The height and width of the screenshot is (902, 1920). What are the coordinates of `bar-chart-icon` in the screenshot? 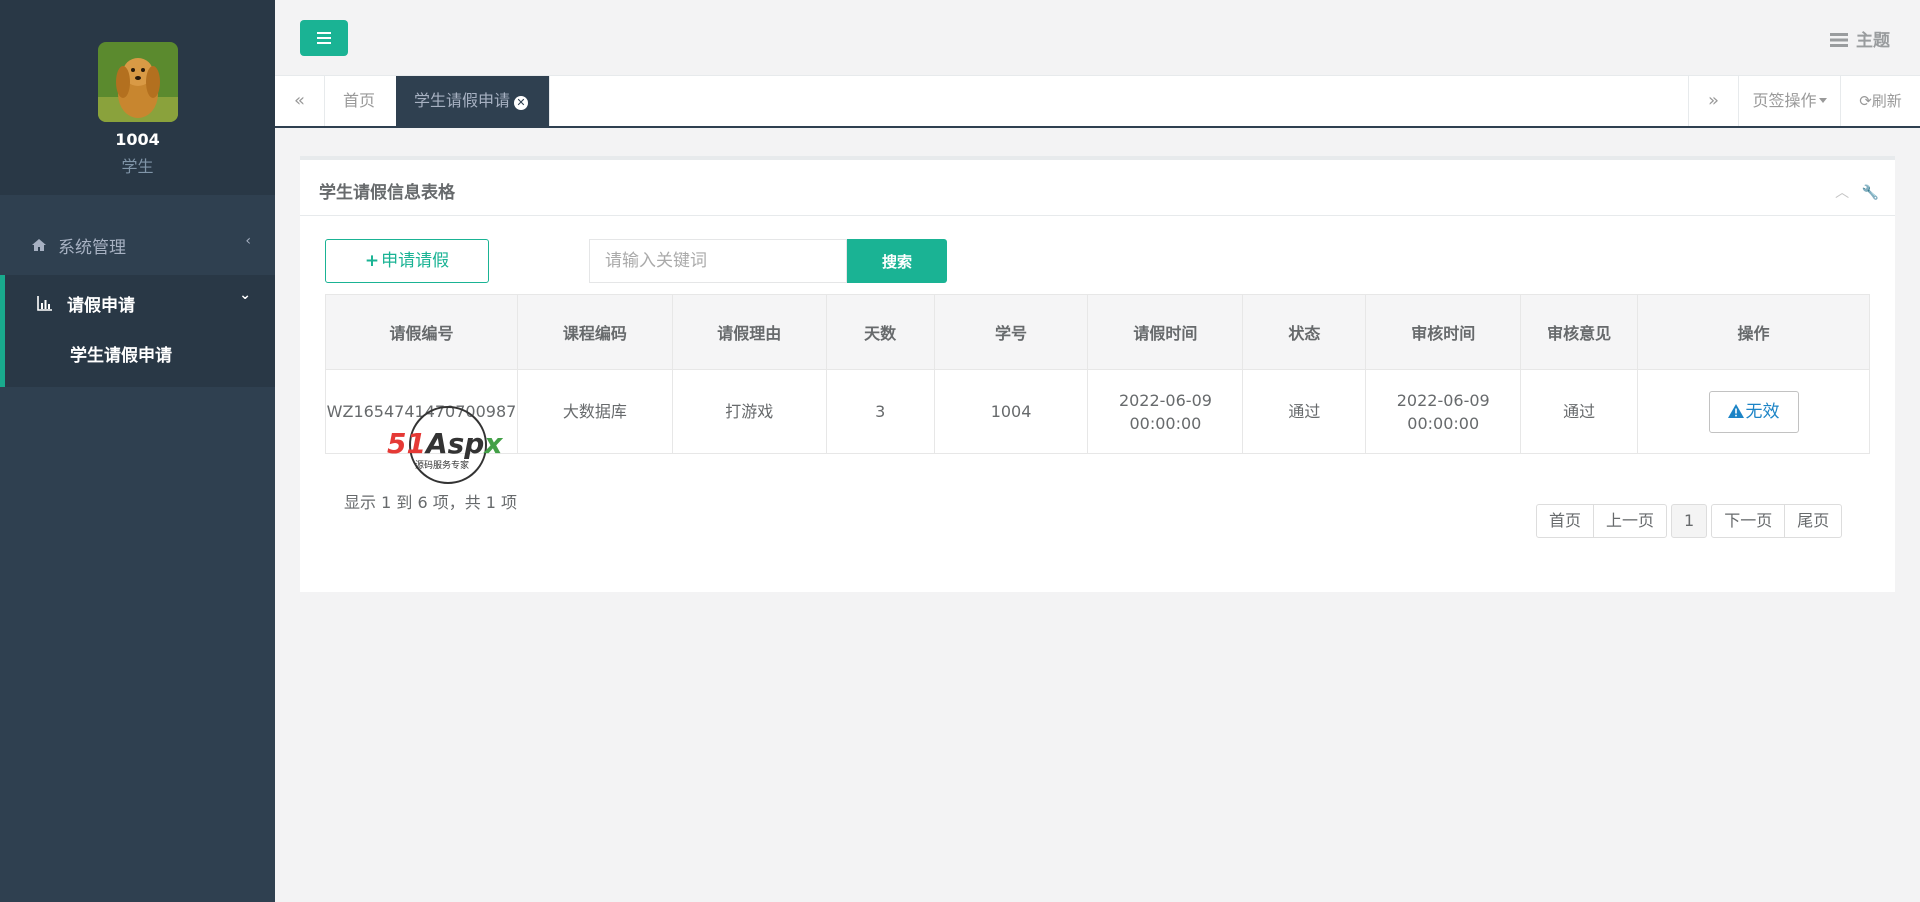 It's located at (44, 303).